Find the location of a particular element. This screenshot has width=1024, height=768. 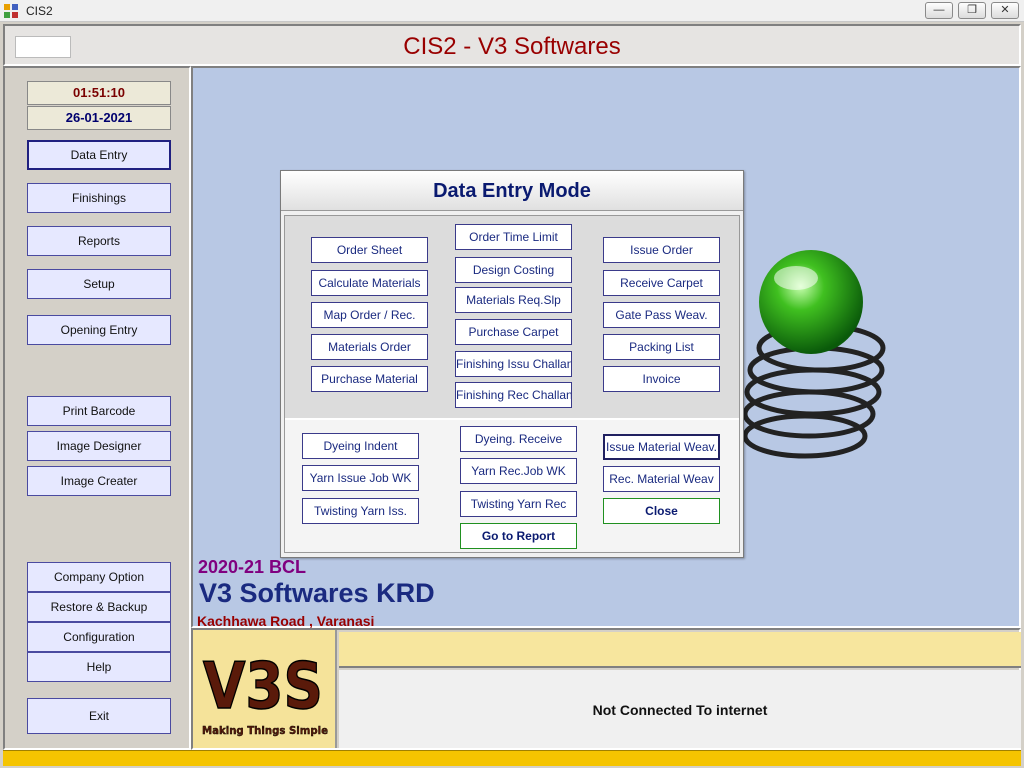

restore-button: ❐ is located at coordinates (972, 10).